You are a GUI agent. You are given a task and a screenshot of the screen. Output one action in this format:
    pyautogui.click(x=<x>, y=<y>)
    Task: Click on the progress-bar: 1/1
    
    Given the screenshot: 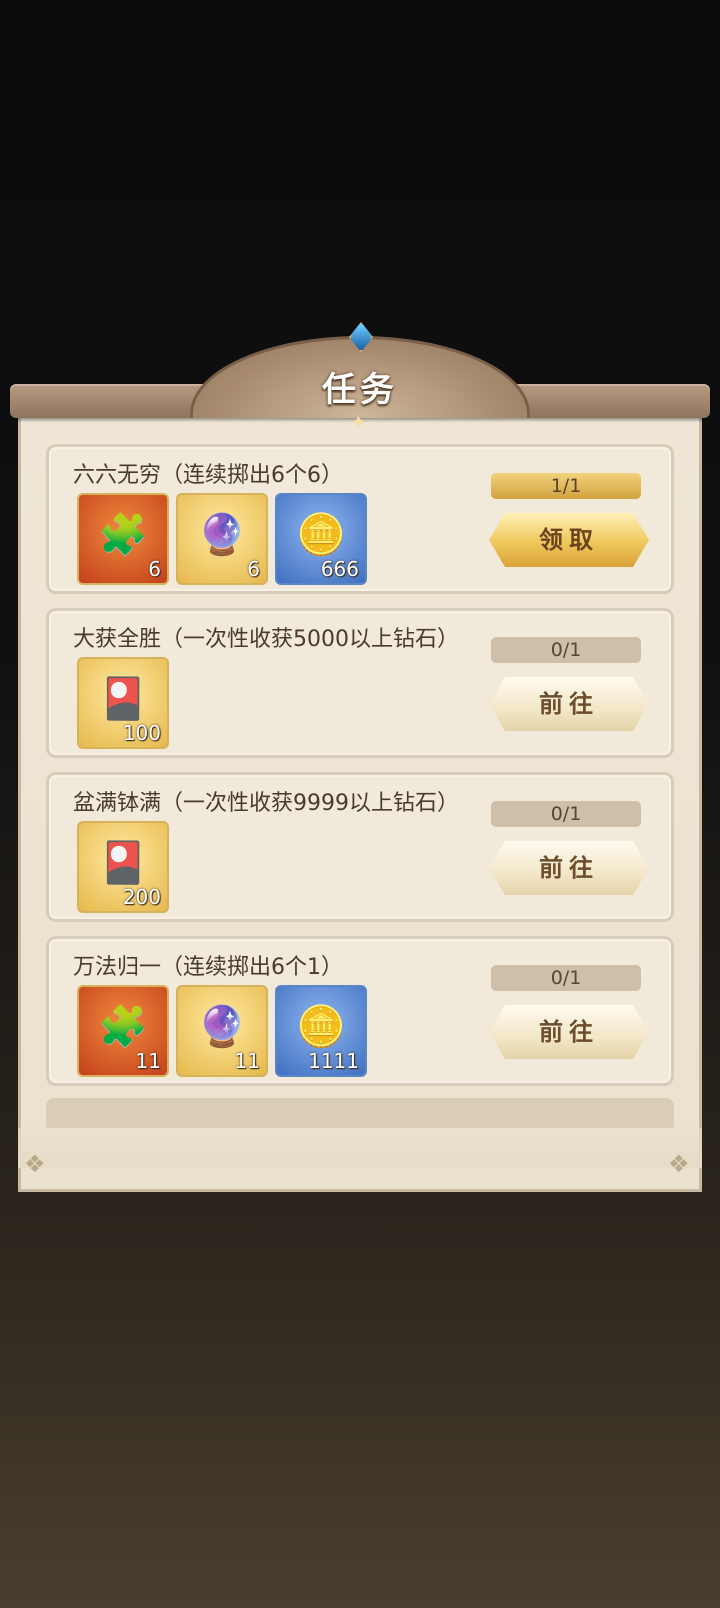 What is the action you would take?
    pyautogui.click(x=566, y=486)
    